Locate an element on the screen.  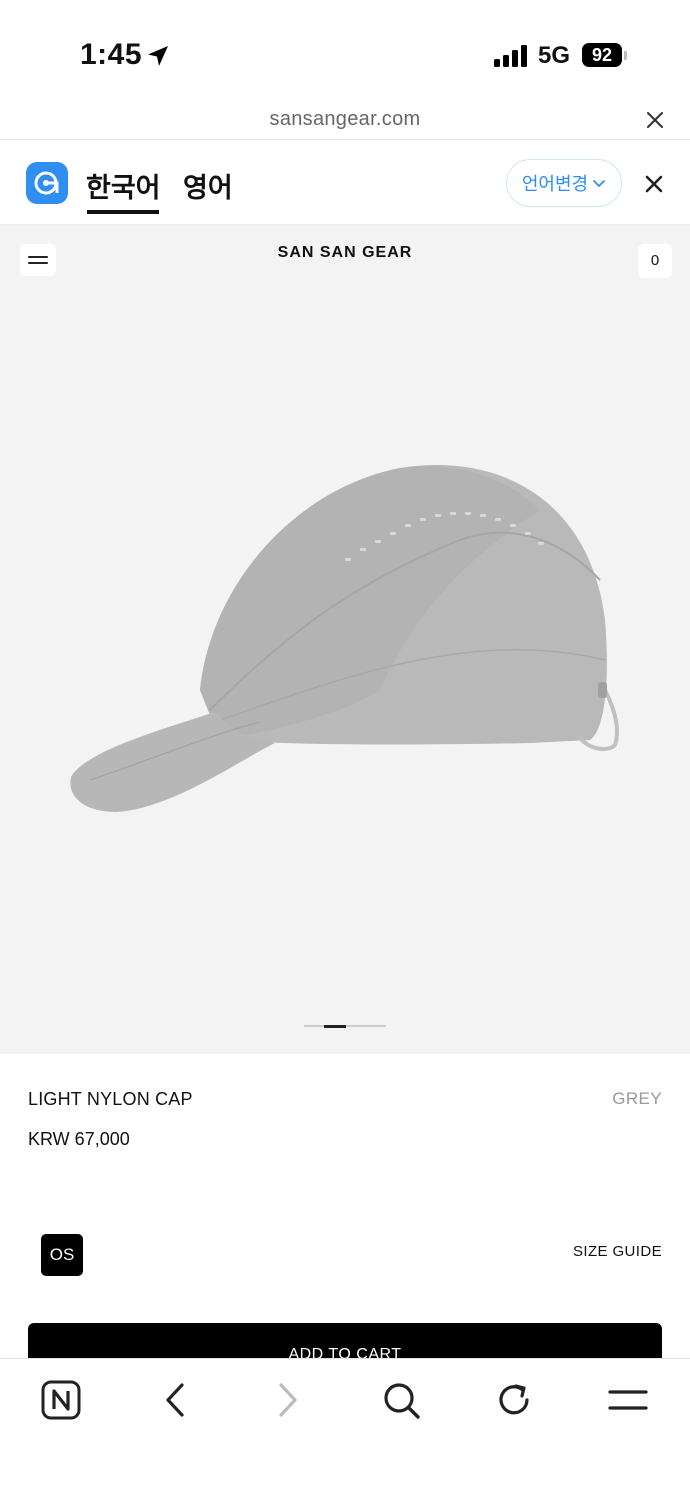
status-time: 1:45 is located at coordinates (111, 54).